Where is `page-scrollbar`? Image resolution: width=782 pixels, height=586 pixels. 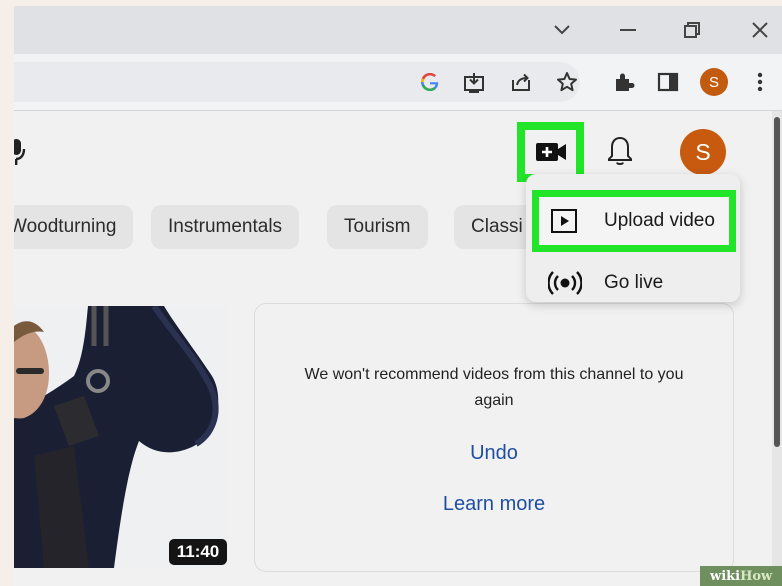 page-scrollbar is located at coordinates (777, 348).